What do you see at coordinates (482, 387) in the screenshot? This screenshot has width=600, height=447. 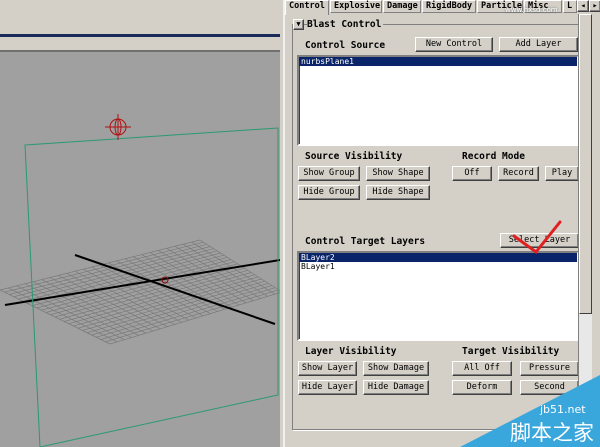 I see `deform-button: Deform` at bounding box center [482, 387].